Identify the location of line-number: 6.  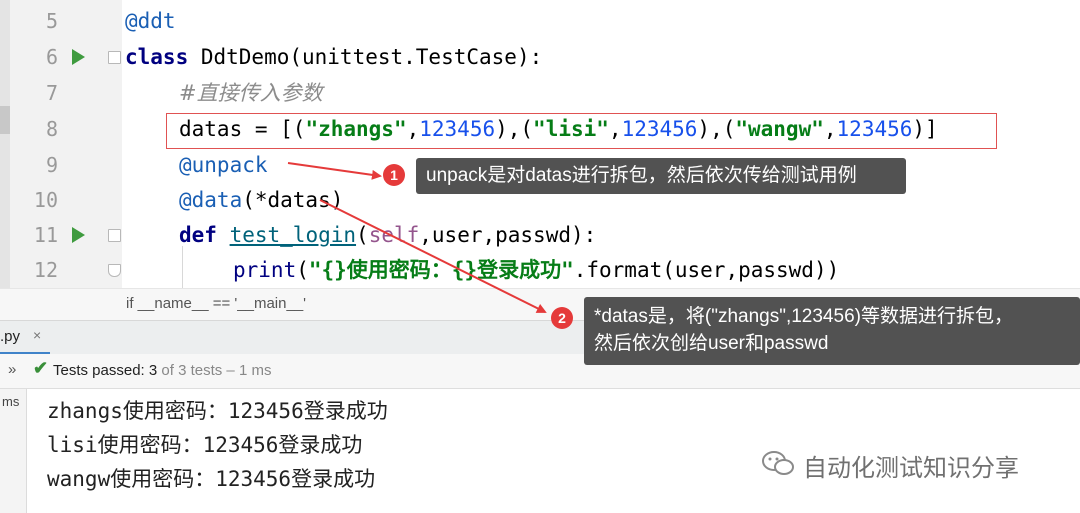
(51, 57).